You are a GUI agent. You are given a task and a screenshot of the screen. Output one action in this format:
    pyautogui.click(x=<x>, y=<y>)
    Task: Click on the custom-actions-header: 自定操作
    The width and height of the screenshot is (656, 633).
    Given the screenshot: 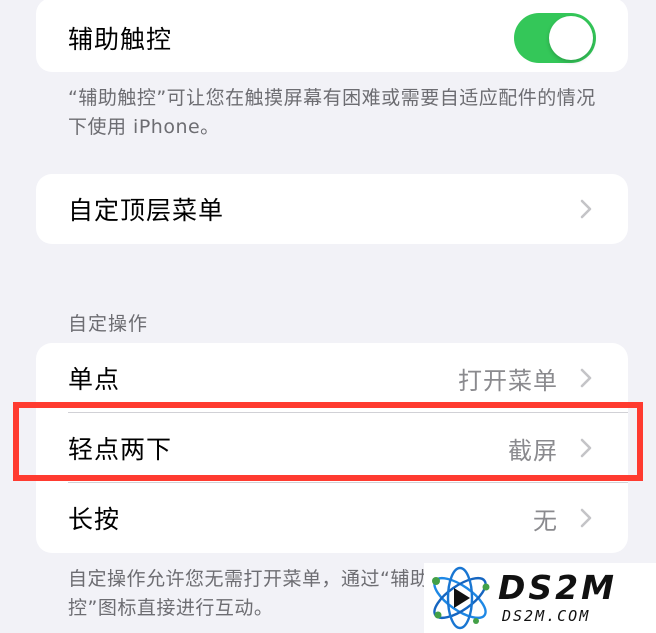 What is the action you would take?
    pyautogui.click(x=108, y=324)
    